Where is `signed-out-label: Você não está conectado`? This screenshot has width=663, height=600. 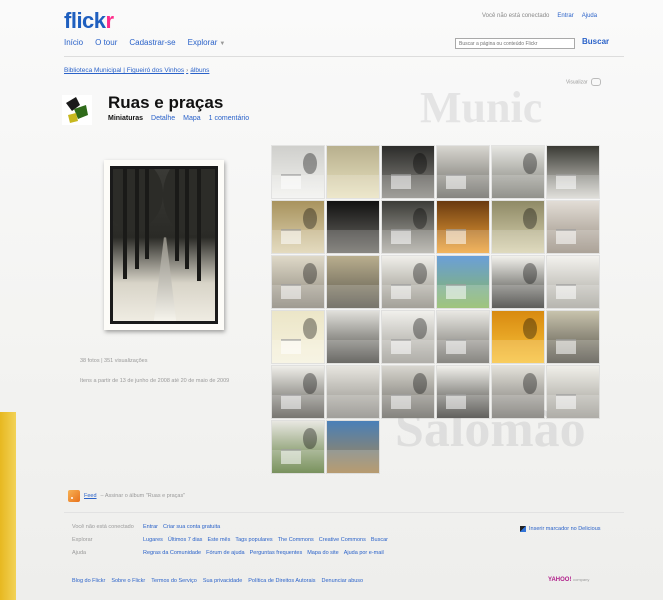 signed-out-label: Você não está conectado is located at coordinates (516, 16).